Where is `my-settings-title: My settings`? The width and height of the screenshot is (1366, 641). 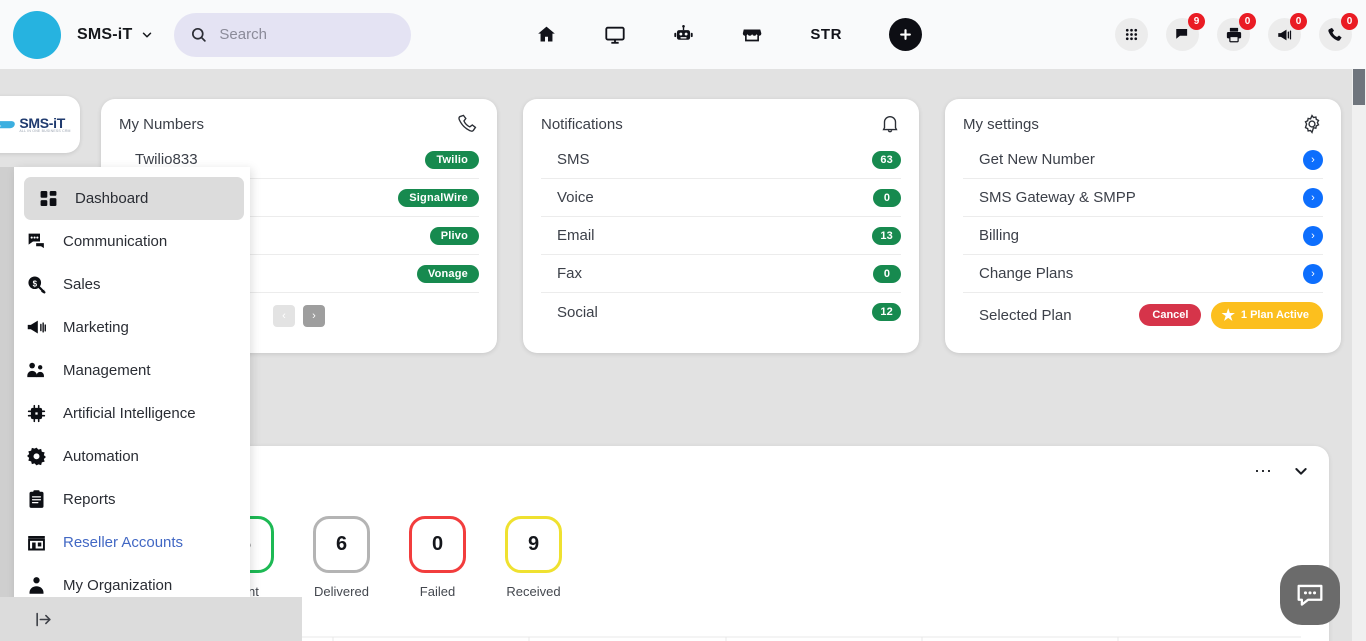 my-settings-title: My settings is located at coordinates (1001, 124).